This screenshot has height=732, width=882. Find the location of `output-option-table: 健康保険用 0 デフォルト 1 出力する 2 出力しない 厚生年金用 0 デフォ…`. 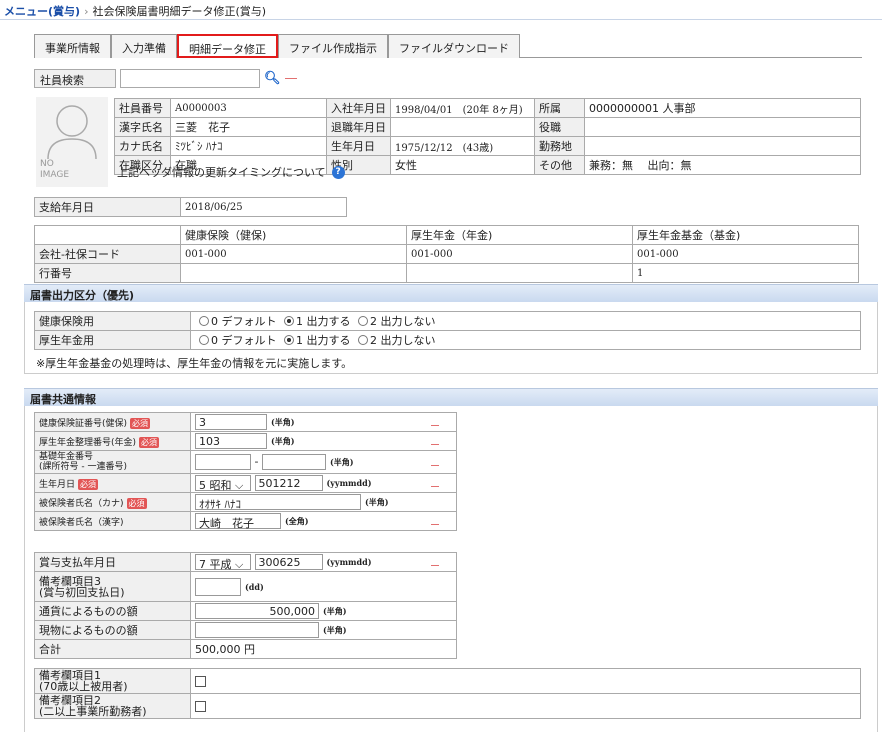

output-option-table: 健康保険用 0 デフォルト 1 出力する 2 出力しない 厚生年金用 0 デフォ… is located at coordinates (447, 330).